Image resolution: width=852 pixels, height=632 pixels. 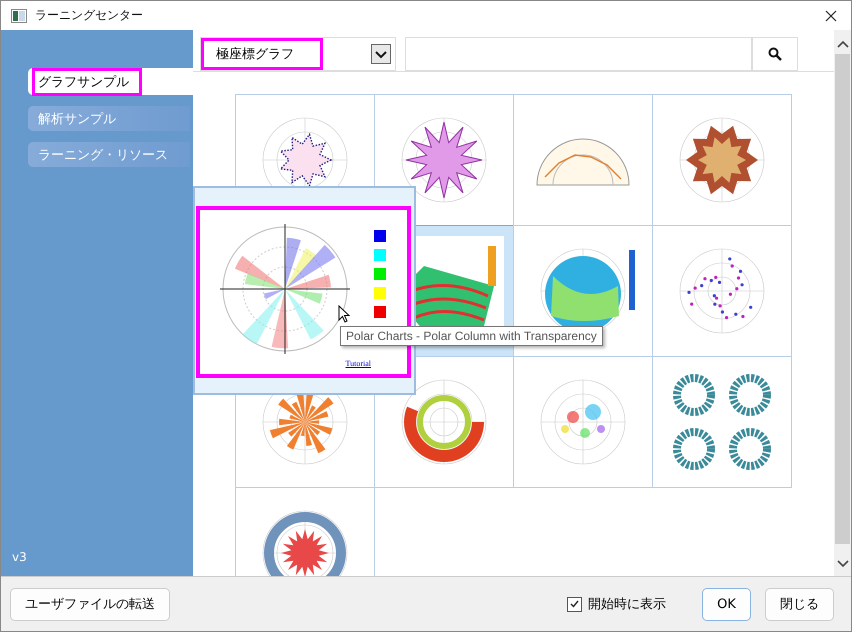 I want to click on check-mark-icon, so click(x=574, y=604).